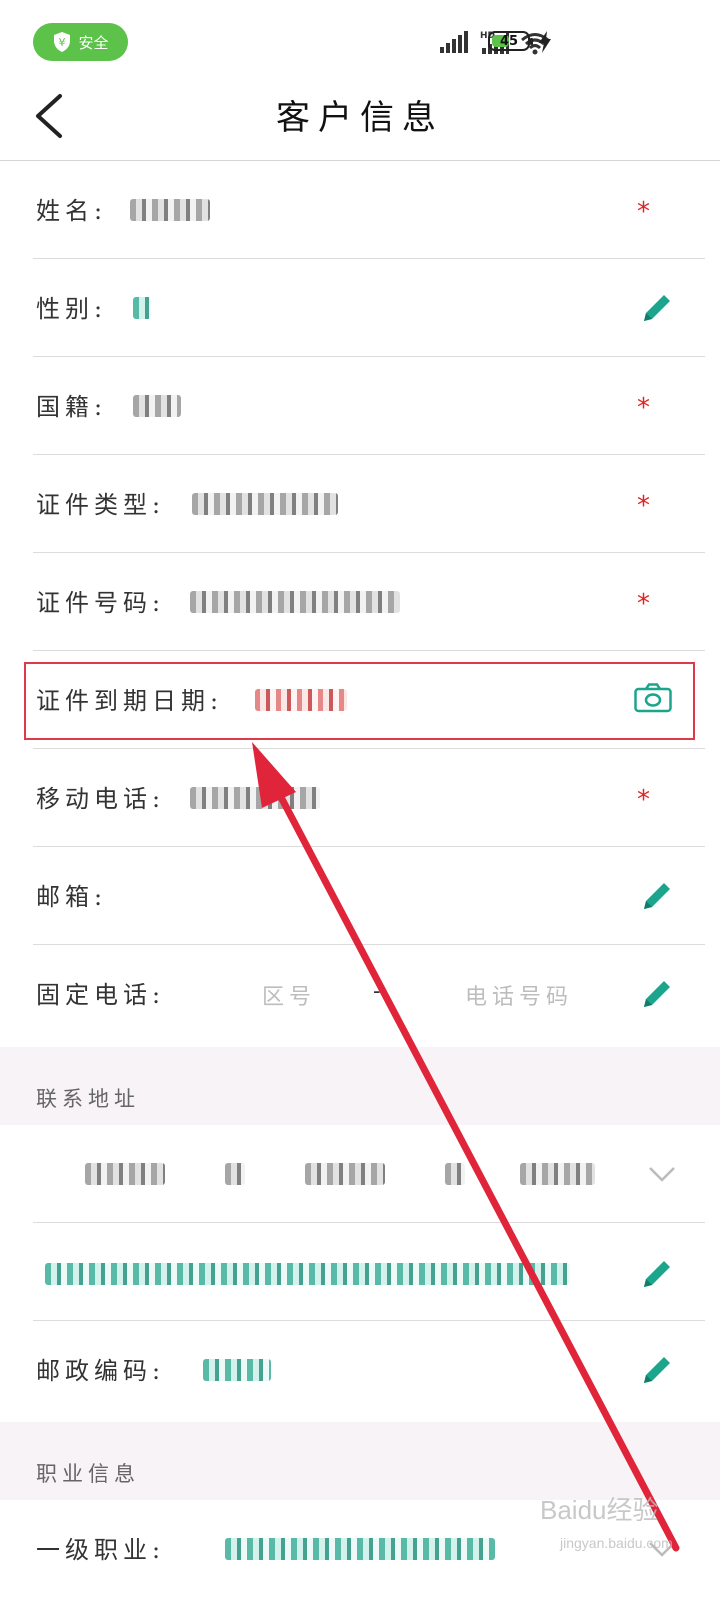 This screenshot has width=720, height=1600. I want to click on contact-address-header: 联系地址, so click(360, 1086).